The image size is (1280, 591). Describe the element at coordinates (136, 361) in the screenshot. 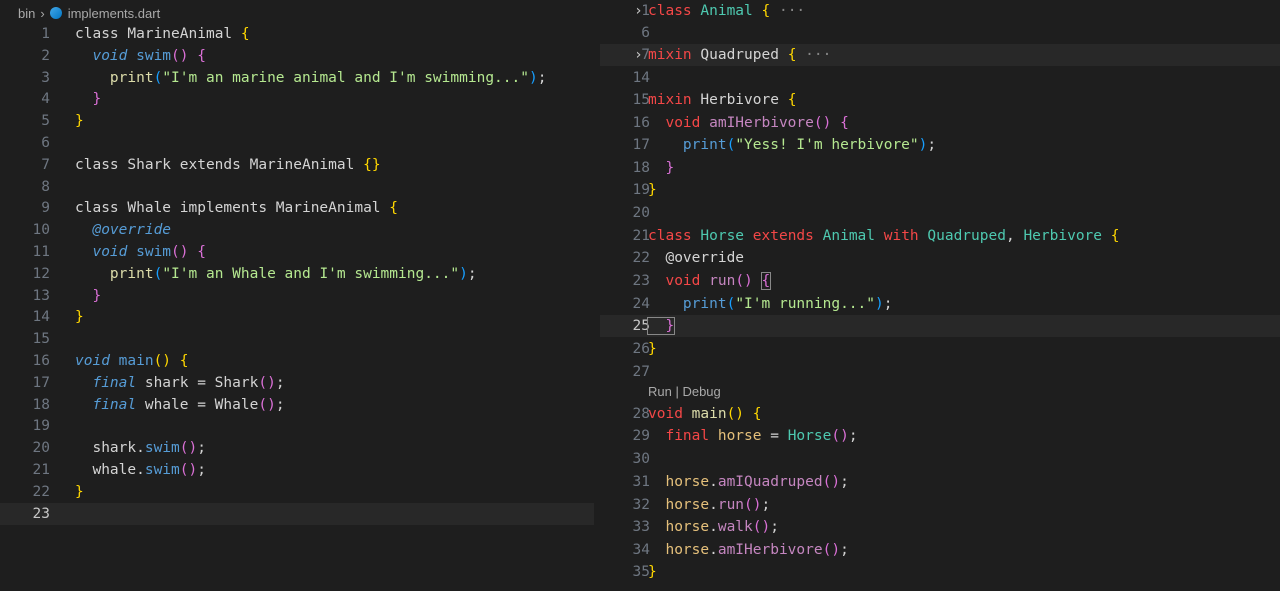

I see `code-token: main` at that location.